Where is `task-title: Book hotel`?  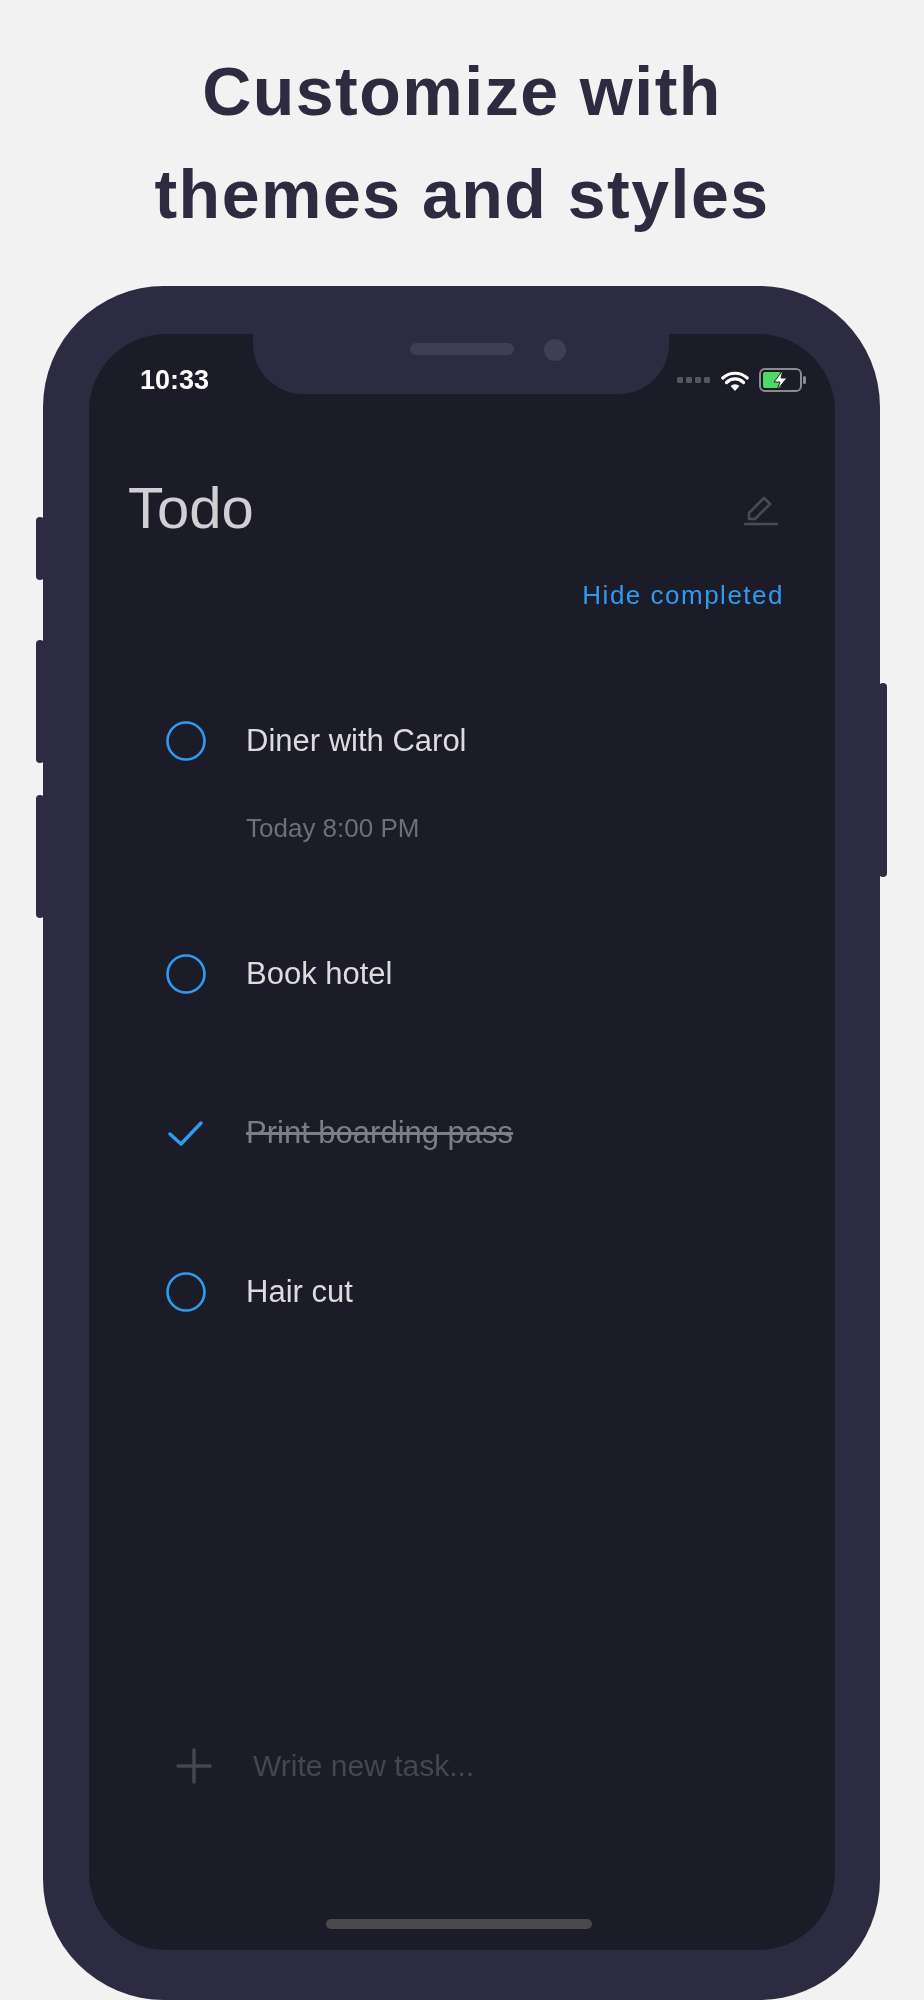
task-title: Book hotel is located at coordinates (319, 974).